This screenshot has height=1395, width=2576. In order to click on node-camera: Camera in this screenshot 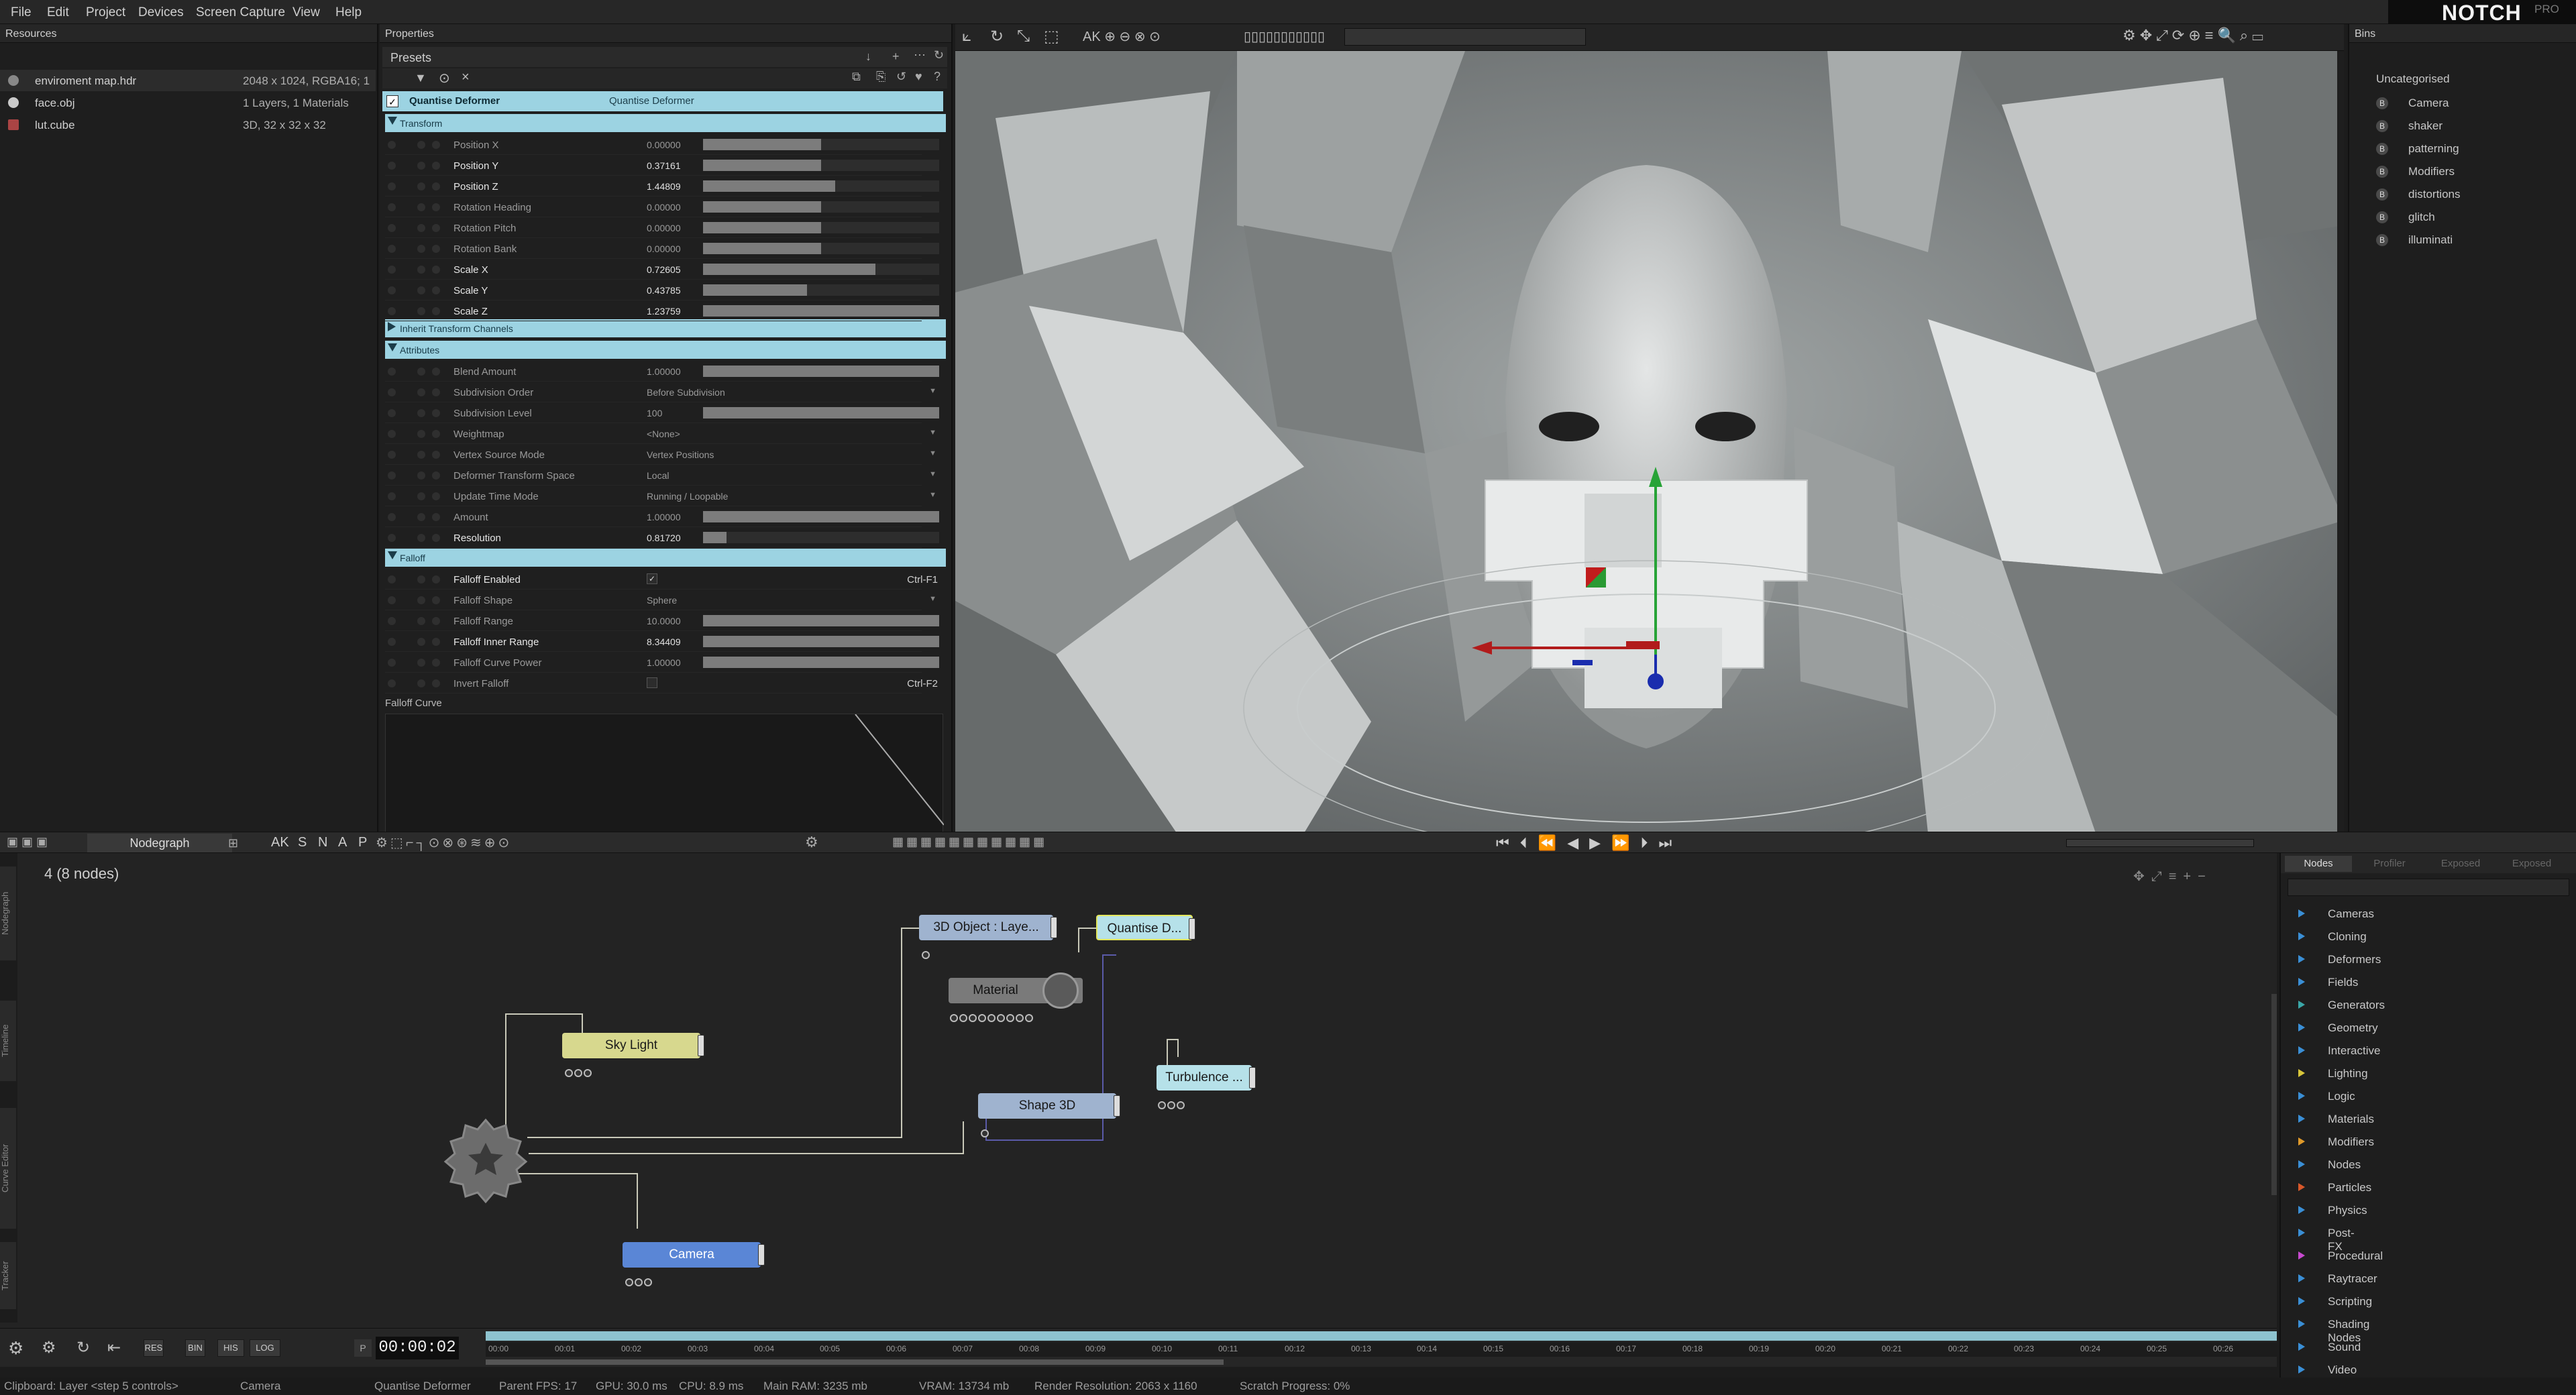, I will do `click(694, 1264)`.